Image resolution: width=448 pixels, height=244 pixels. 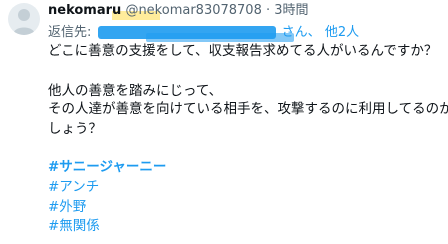 I want to click on reply-prefix: 返信先:, so click(x=70, y=32).